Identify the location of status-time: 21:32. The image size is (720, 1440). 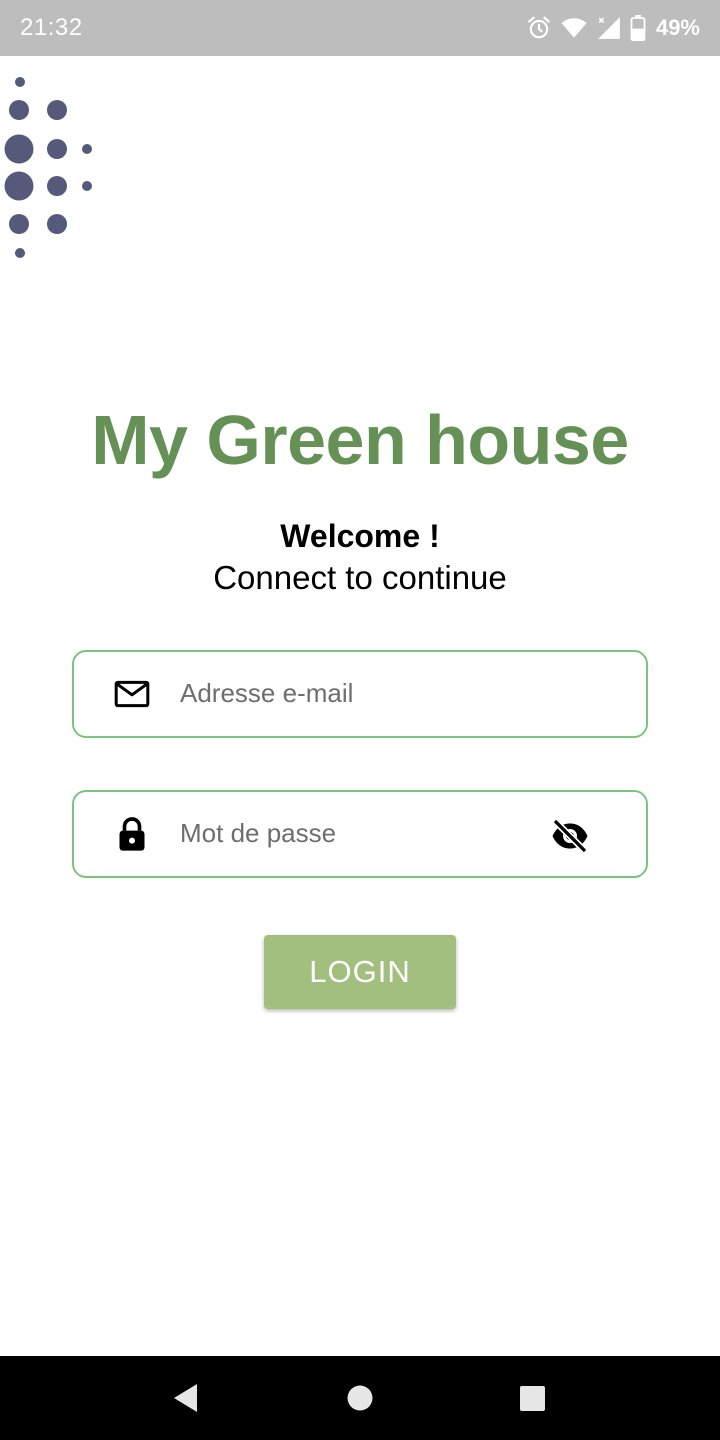
(51, 27).